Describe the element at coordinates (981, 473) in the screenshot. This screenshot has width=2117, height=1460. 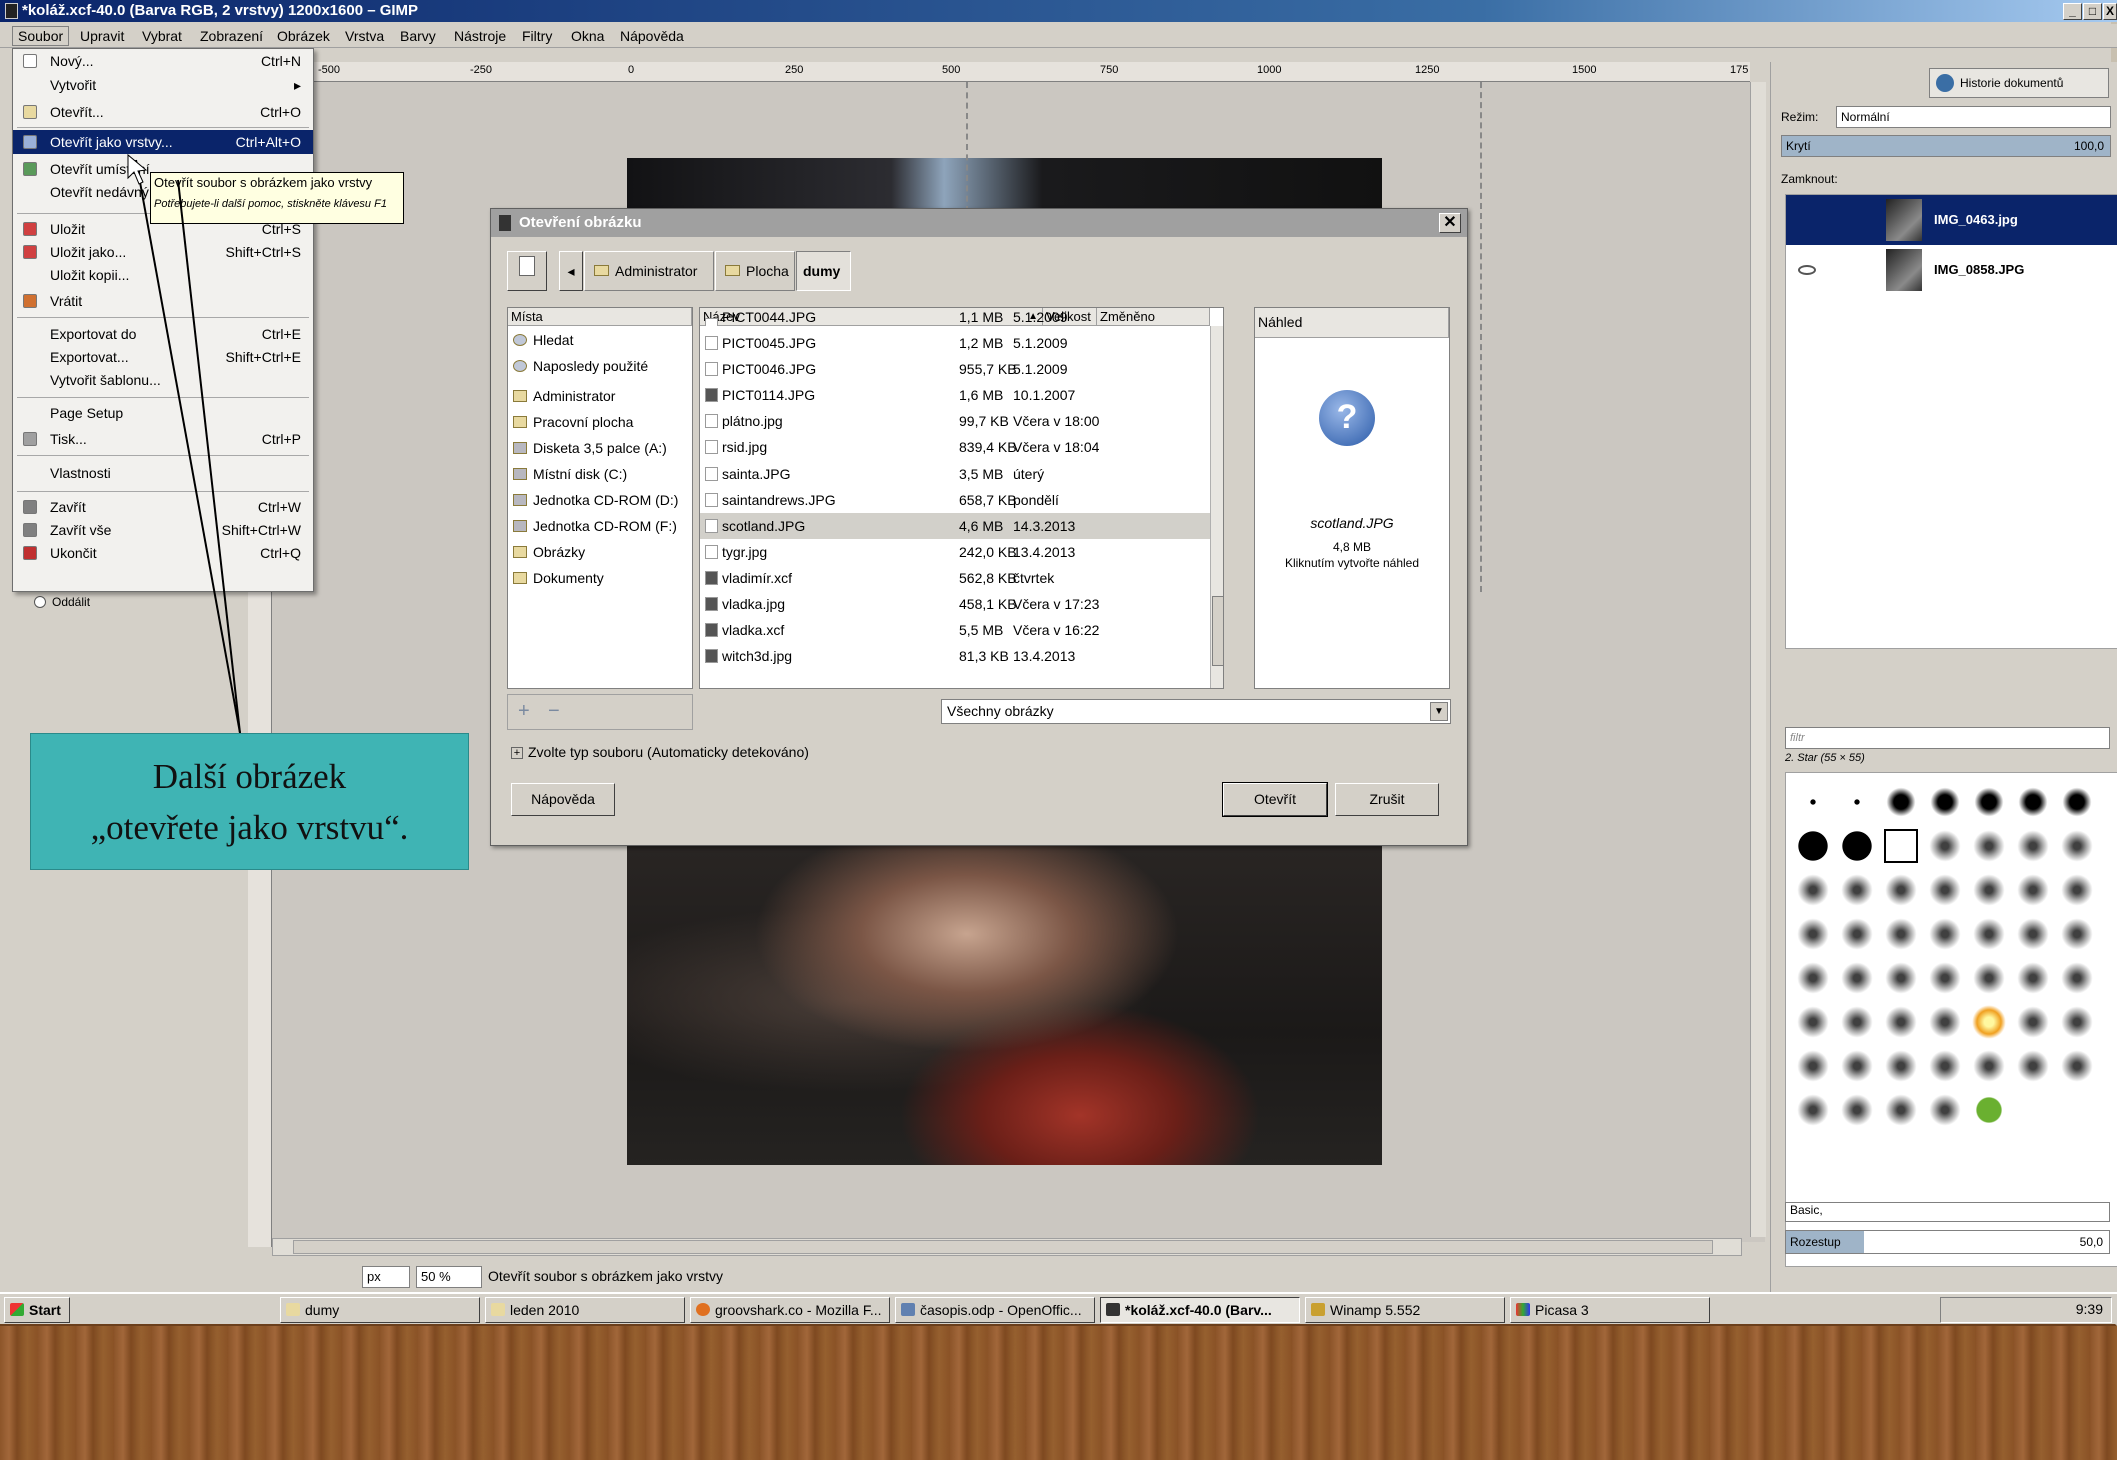
I see `file-size: 3,5 MB` at that location.